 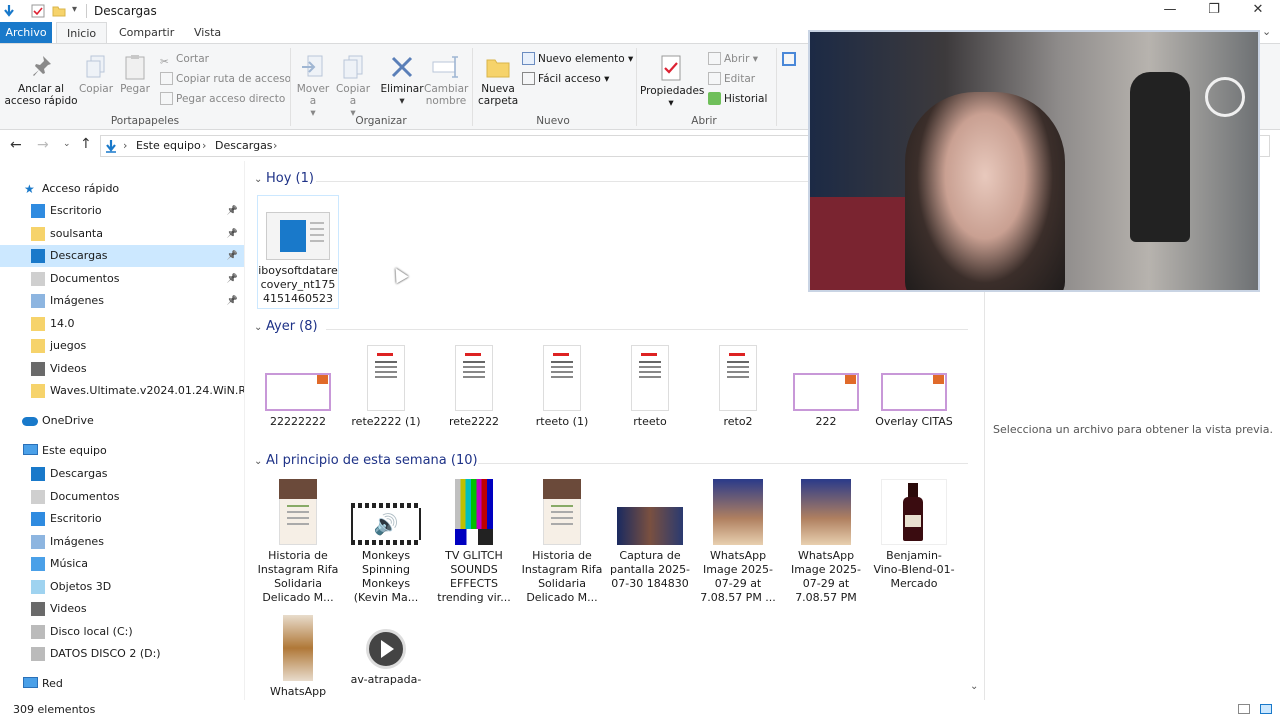 What do you see at coordinates (974, 686) in the screenshot?
I see `scroll-down-icon: ⌄` at bounding box center [974, 686].